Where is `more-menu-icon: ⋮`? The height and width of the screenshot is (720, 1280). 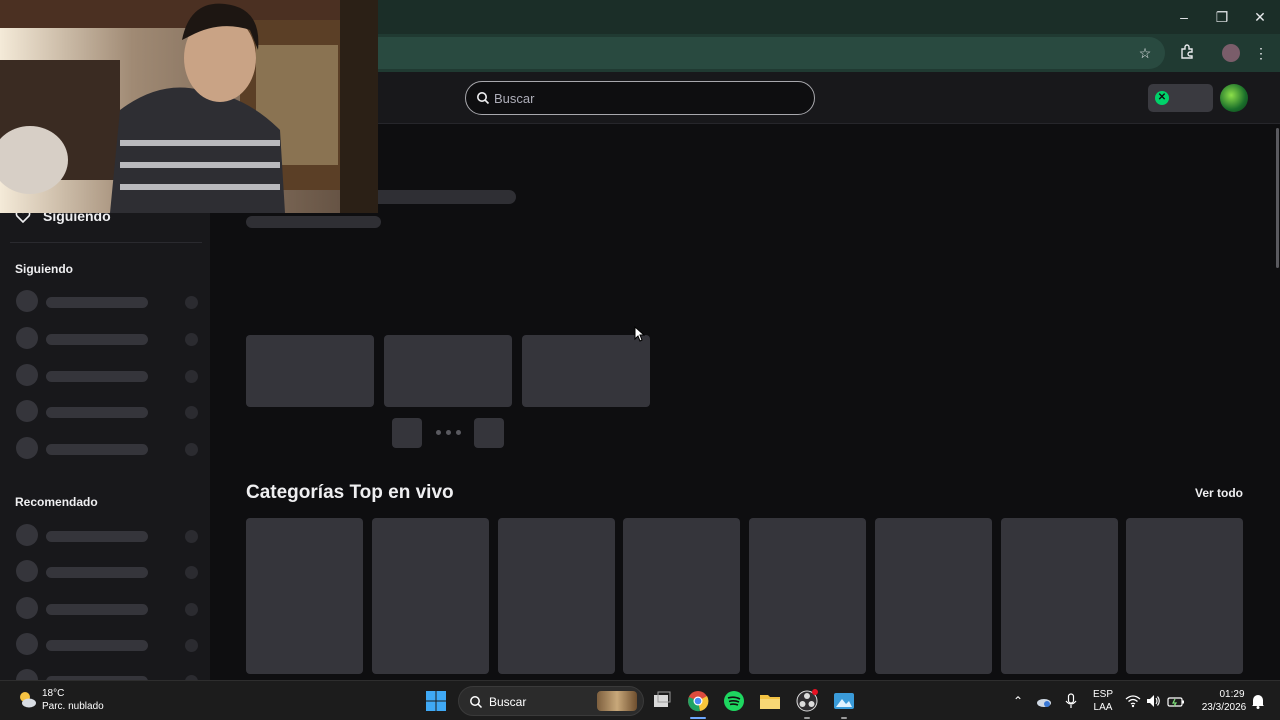
more-menu-icon: ⋮ is located at coordinates (1261, 53).